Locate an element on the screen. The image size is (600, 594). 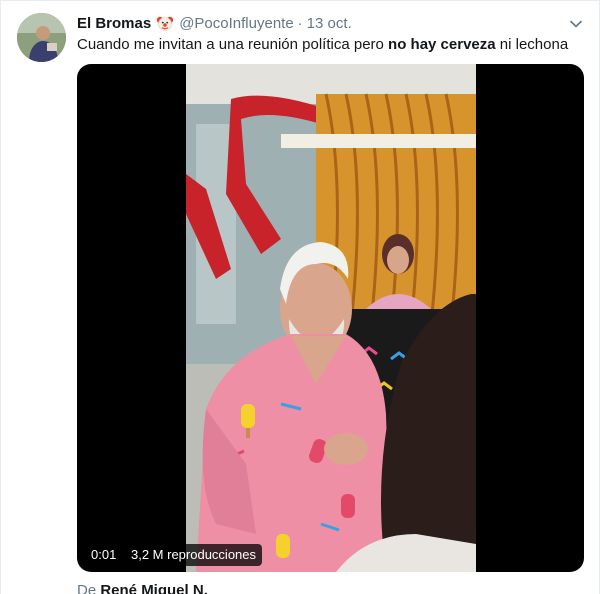
tweet-text-bold: no hay cerveza is located at coordinates (442, 44).